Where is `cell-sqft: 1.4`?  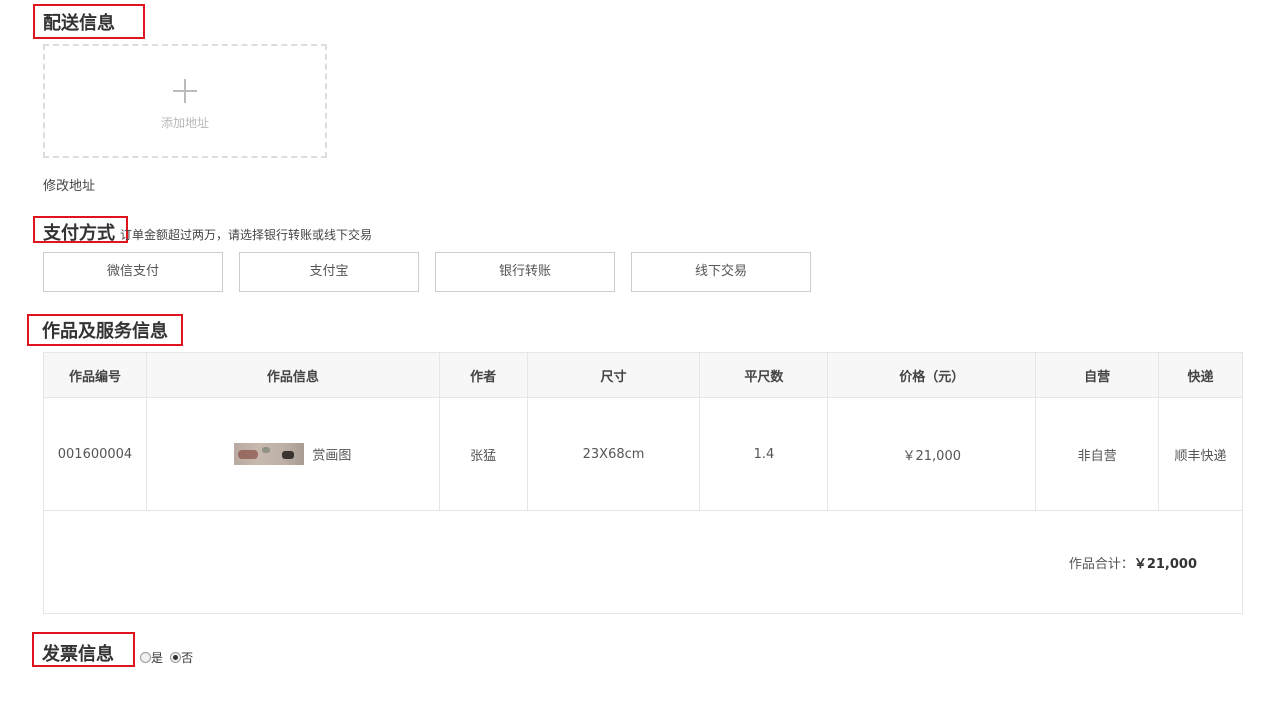
cell-sqft: 1.4 is located at coordinates (764, 454).